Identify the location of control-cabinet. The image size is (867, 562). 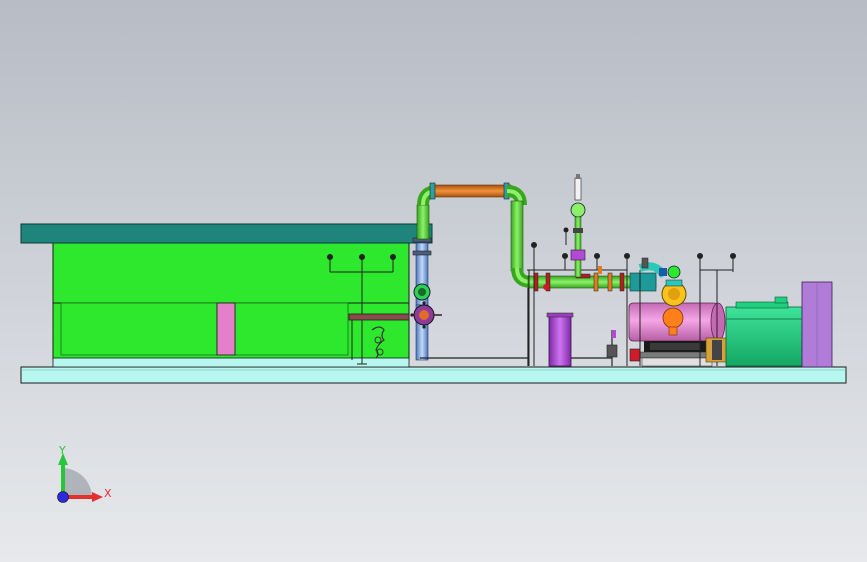
(817, 324).